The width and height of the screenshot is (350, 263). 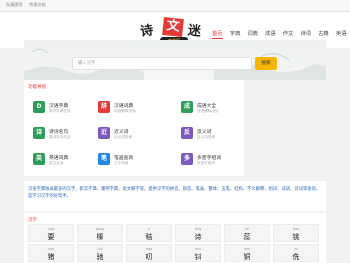 What do you see at coordinates (216, 162) in the screenshot?
I see `tool-item: 多 多音字组词 多音字组词` at bounding box center [216, 162].